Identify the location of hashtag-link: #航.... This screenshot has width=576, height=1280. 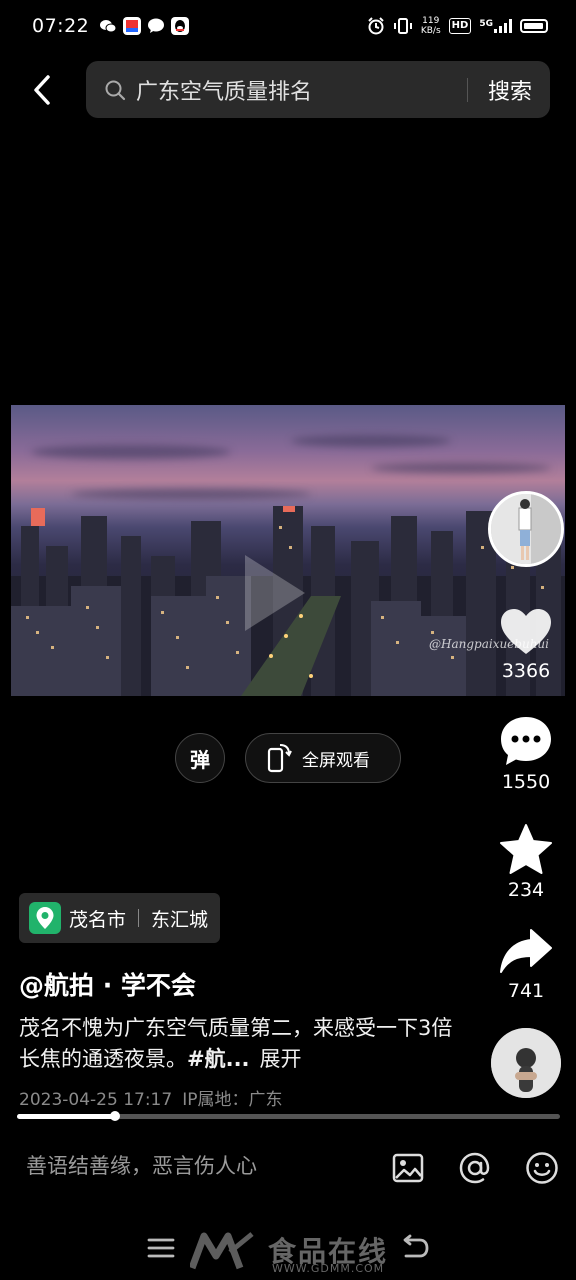
(218, 1059).